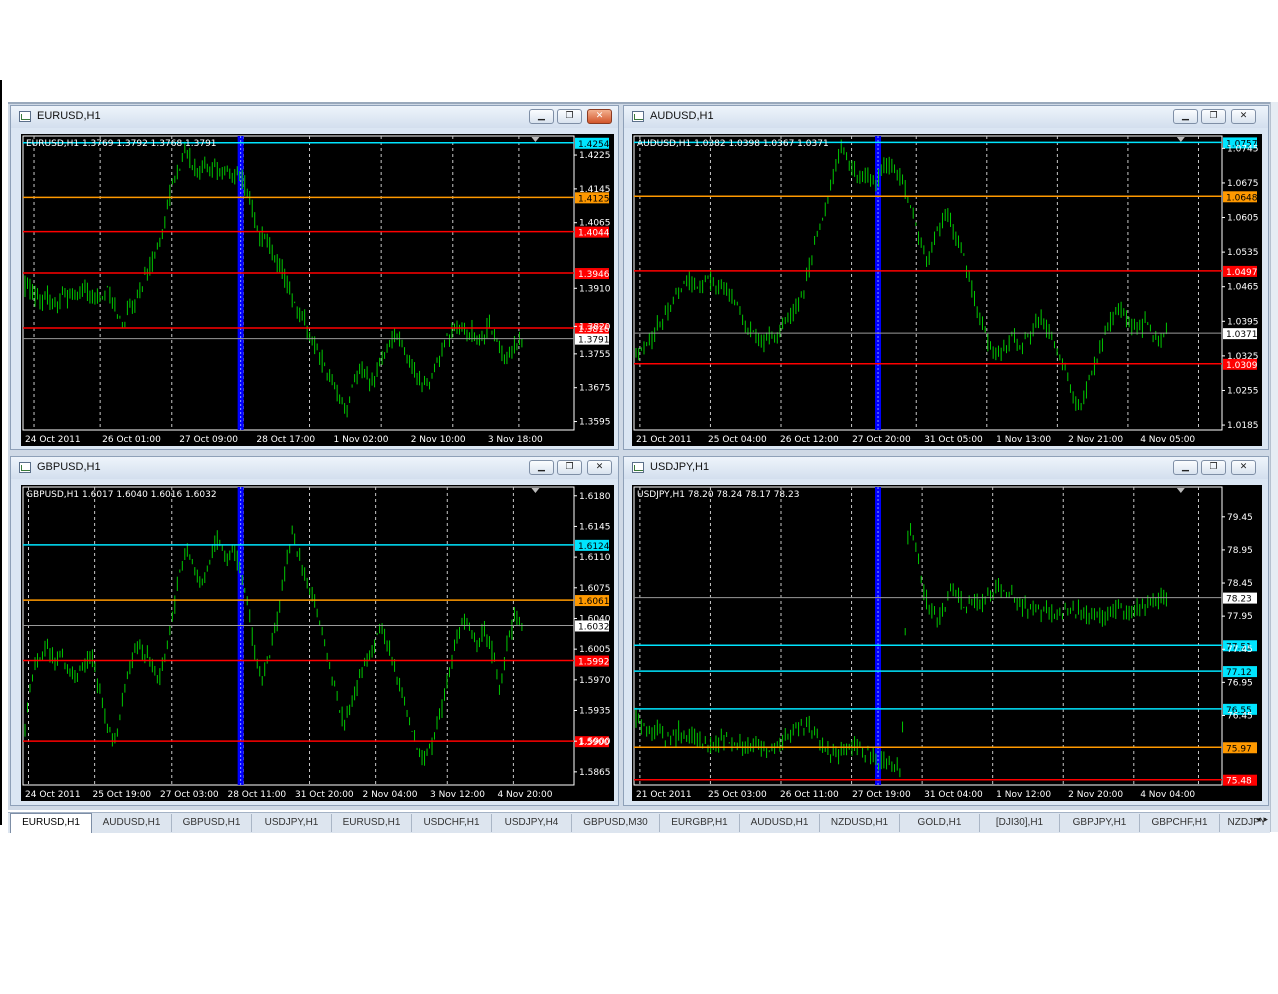 This screenshot has height=994, width=1278. I want to click on y-tick-label: 1.0395, so click(1243, 322).